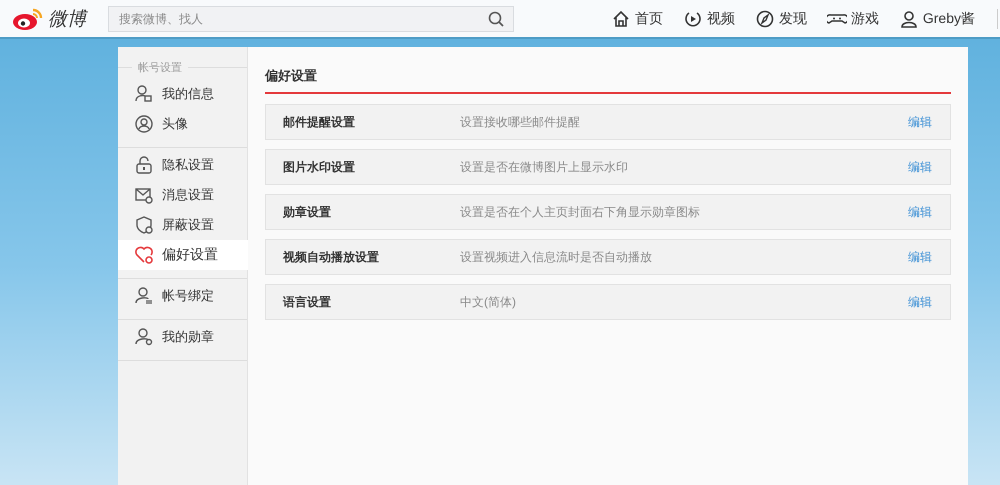 This screenshot has width=1000, height=485. I want to click on nav-link: 首页, so click(636, 18).